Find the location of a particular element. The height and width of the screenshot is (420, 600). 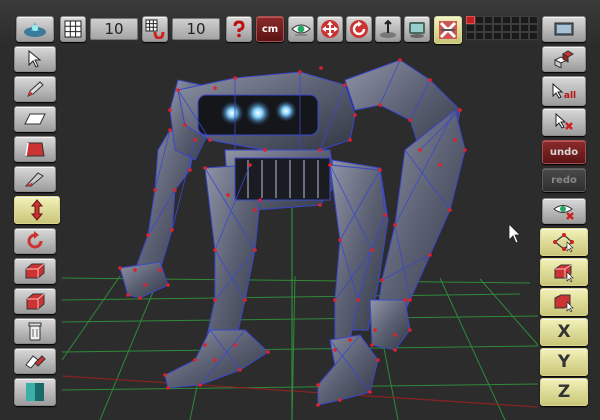

eye-icon is located at coordinates (301, 29).